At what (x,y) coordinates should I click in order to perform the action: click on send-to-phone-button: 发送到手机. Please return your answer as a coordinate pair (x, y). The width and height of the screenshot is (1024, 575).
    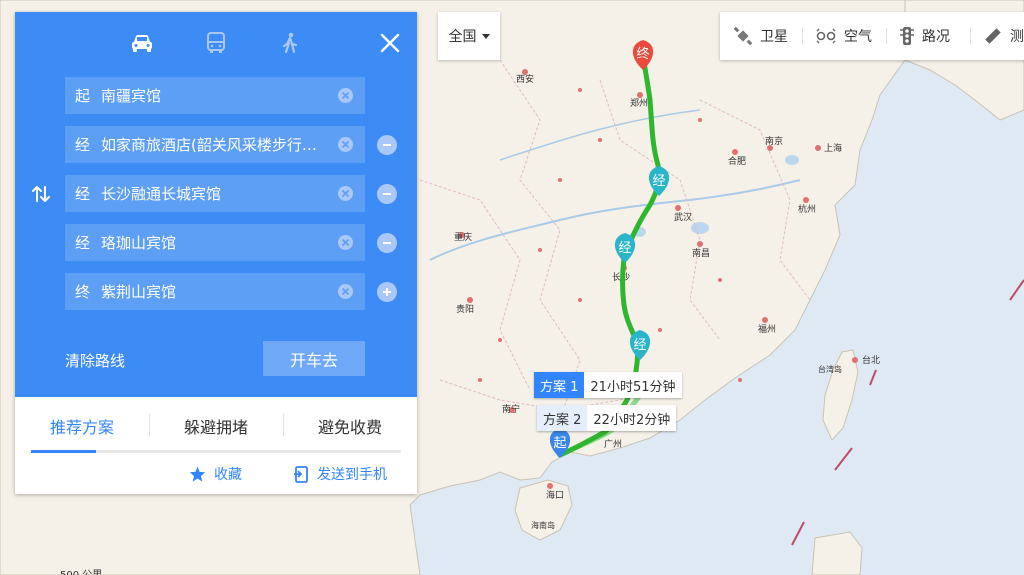
    Looking at the image, I should click on (340, 474).